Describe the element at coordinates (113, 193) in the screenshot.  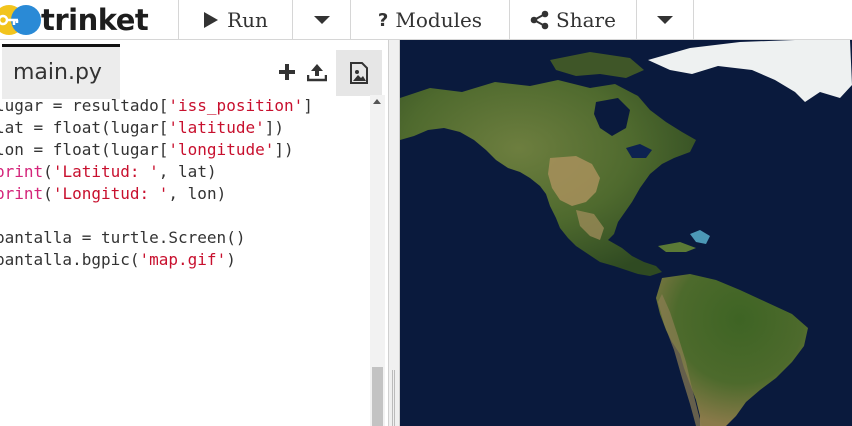
I see `code-line: print('Longitud: ', lon)` at that location.